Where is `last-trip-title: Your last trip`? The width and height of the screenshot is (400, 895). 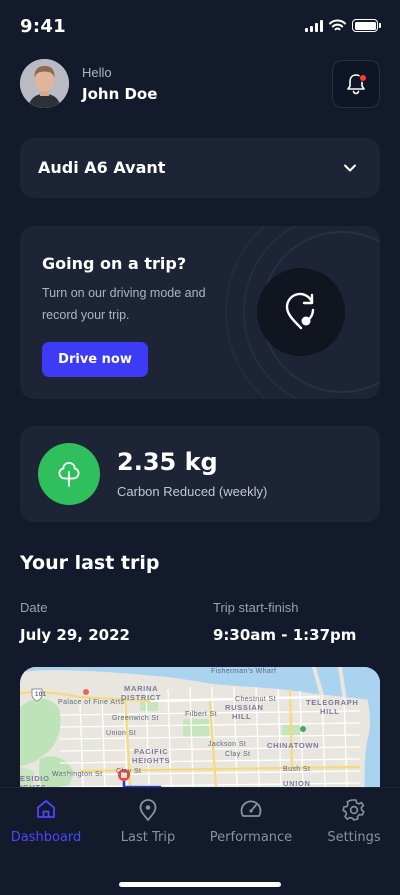
last-trip-title: Your last trip is located at coordinates (90, 563).